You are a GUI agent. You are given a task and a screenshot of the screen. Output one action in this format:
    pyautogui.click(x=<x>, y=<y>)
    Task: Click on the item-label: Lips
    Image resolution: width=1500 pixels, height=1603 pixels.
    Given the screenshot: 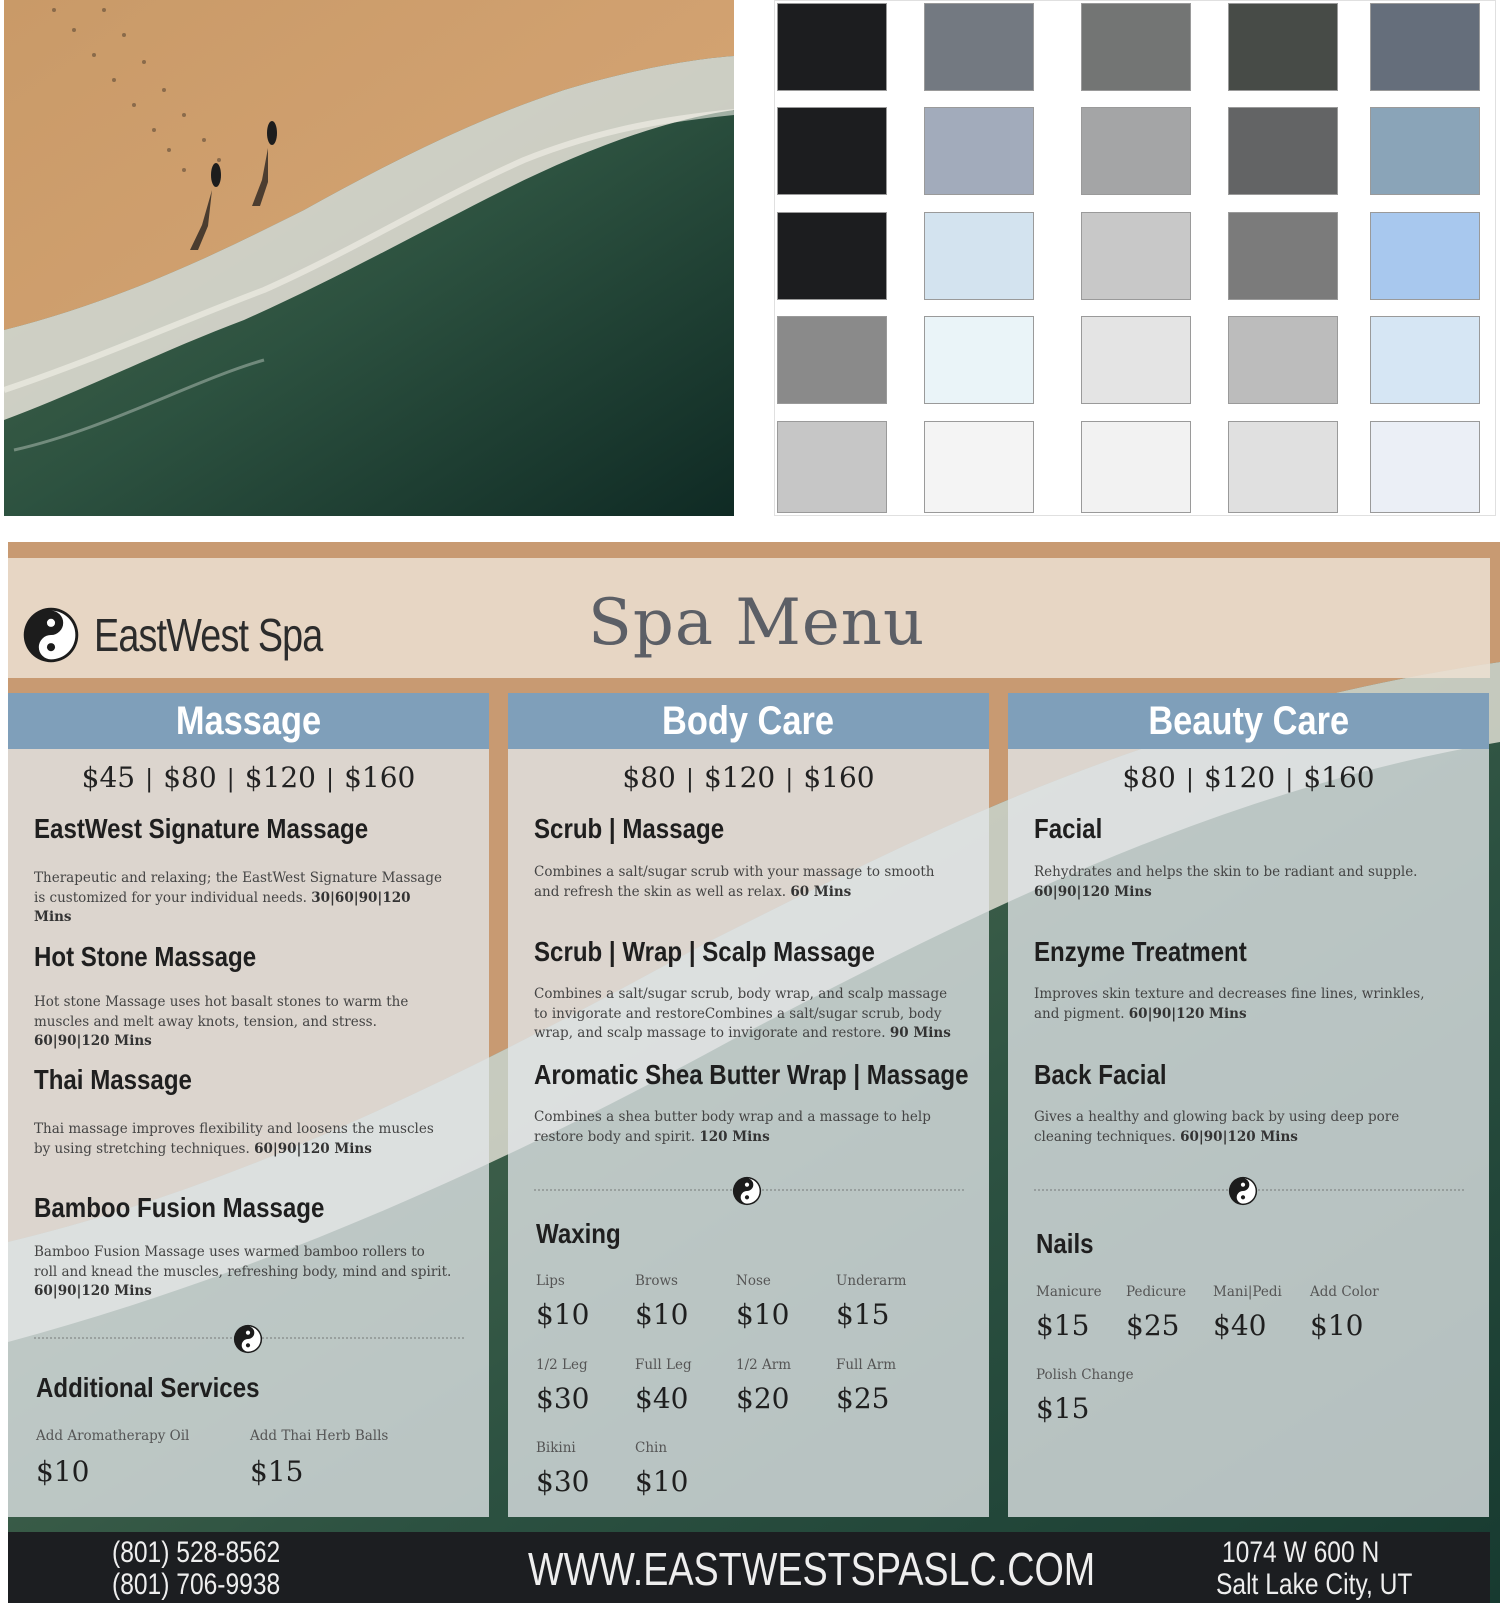 What is the action you would take?
    pyautogui.click(x=550, y=1281)
    